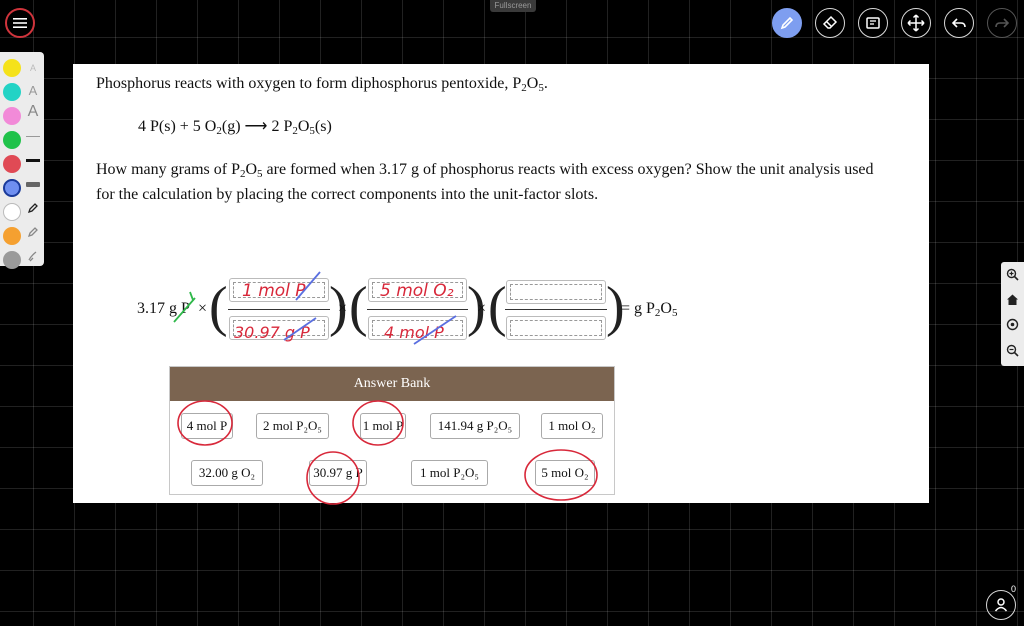 Image resolution: width=1024 pixels, height=626 pixels. What do you see at coordinates (378, 423) in the screenshot?
I see `circle-mark-1-mol-p` at bounding box center [378, 423].